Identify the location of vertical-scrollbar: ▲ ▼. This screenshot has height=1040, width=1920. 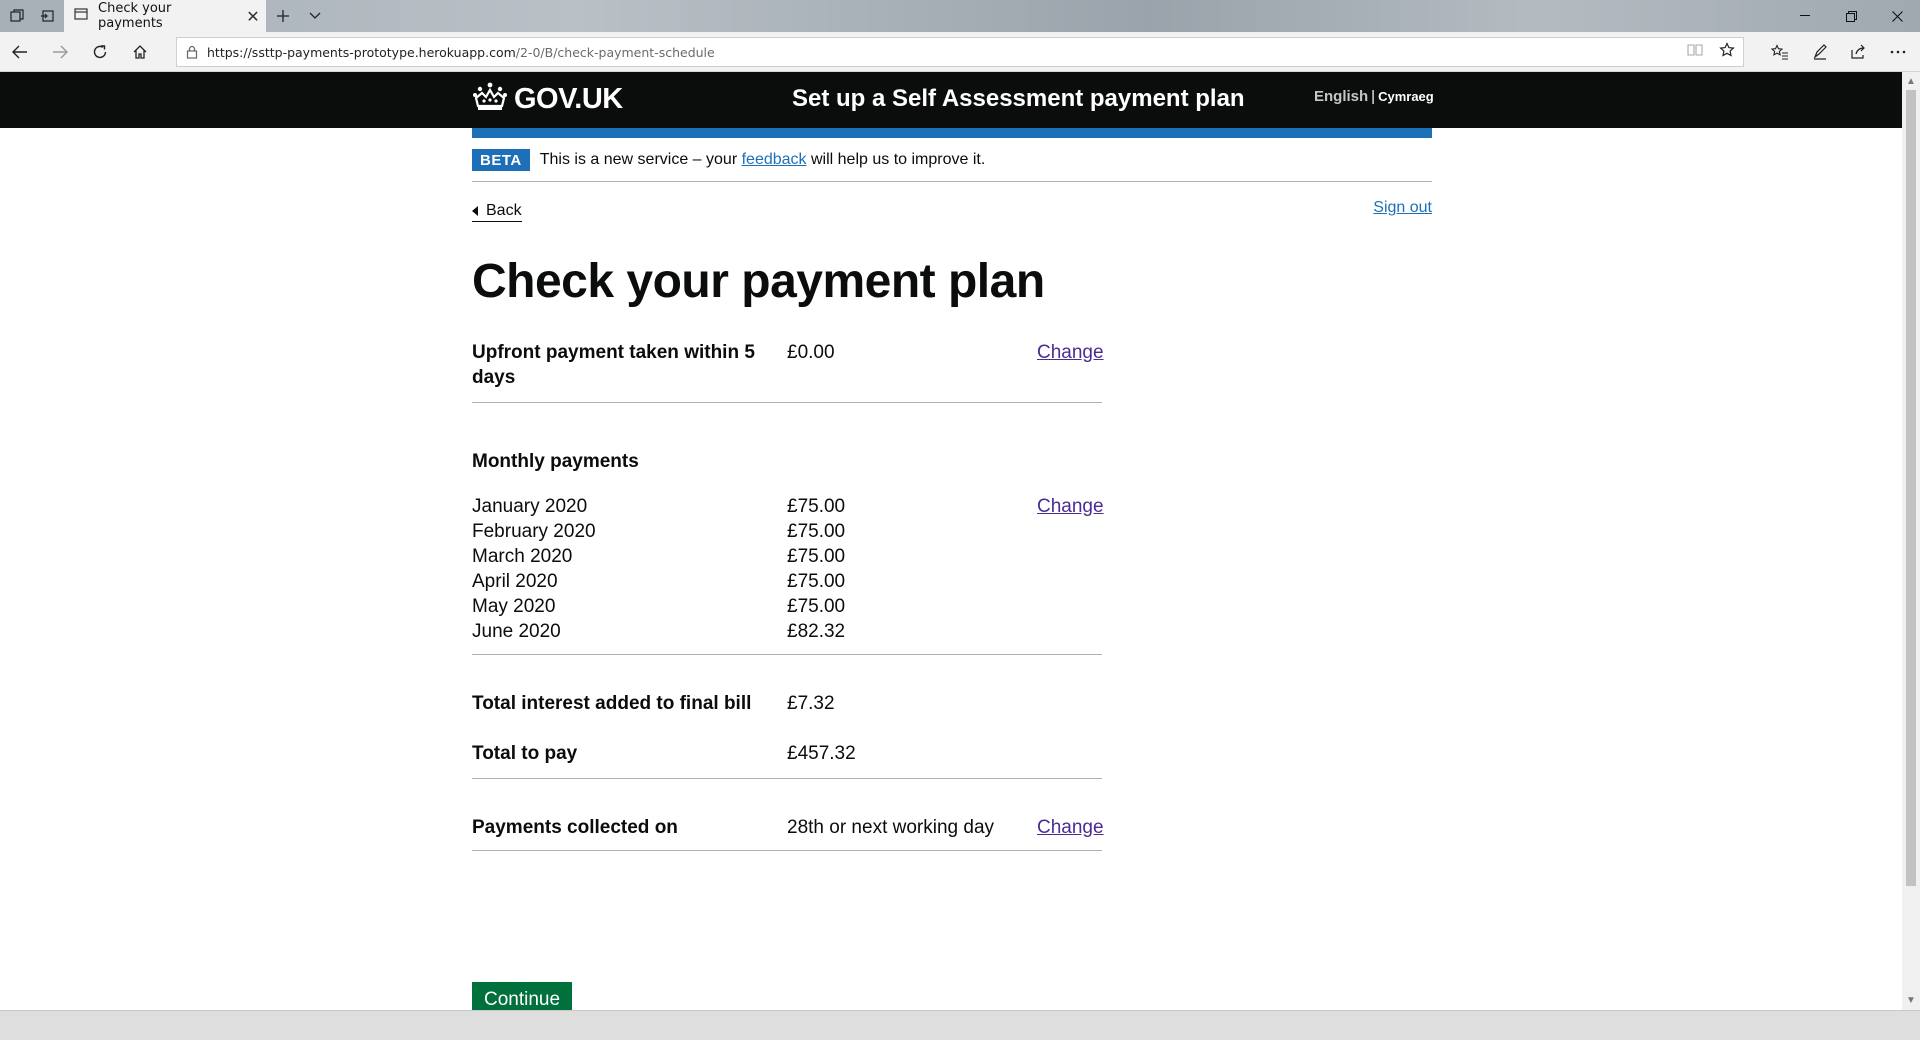
(1911, 541).